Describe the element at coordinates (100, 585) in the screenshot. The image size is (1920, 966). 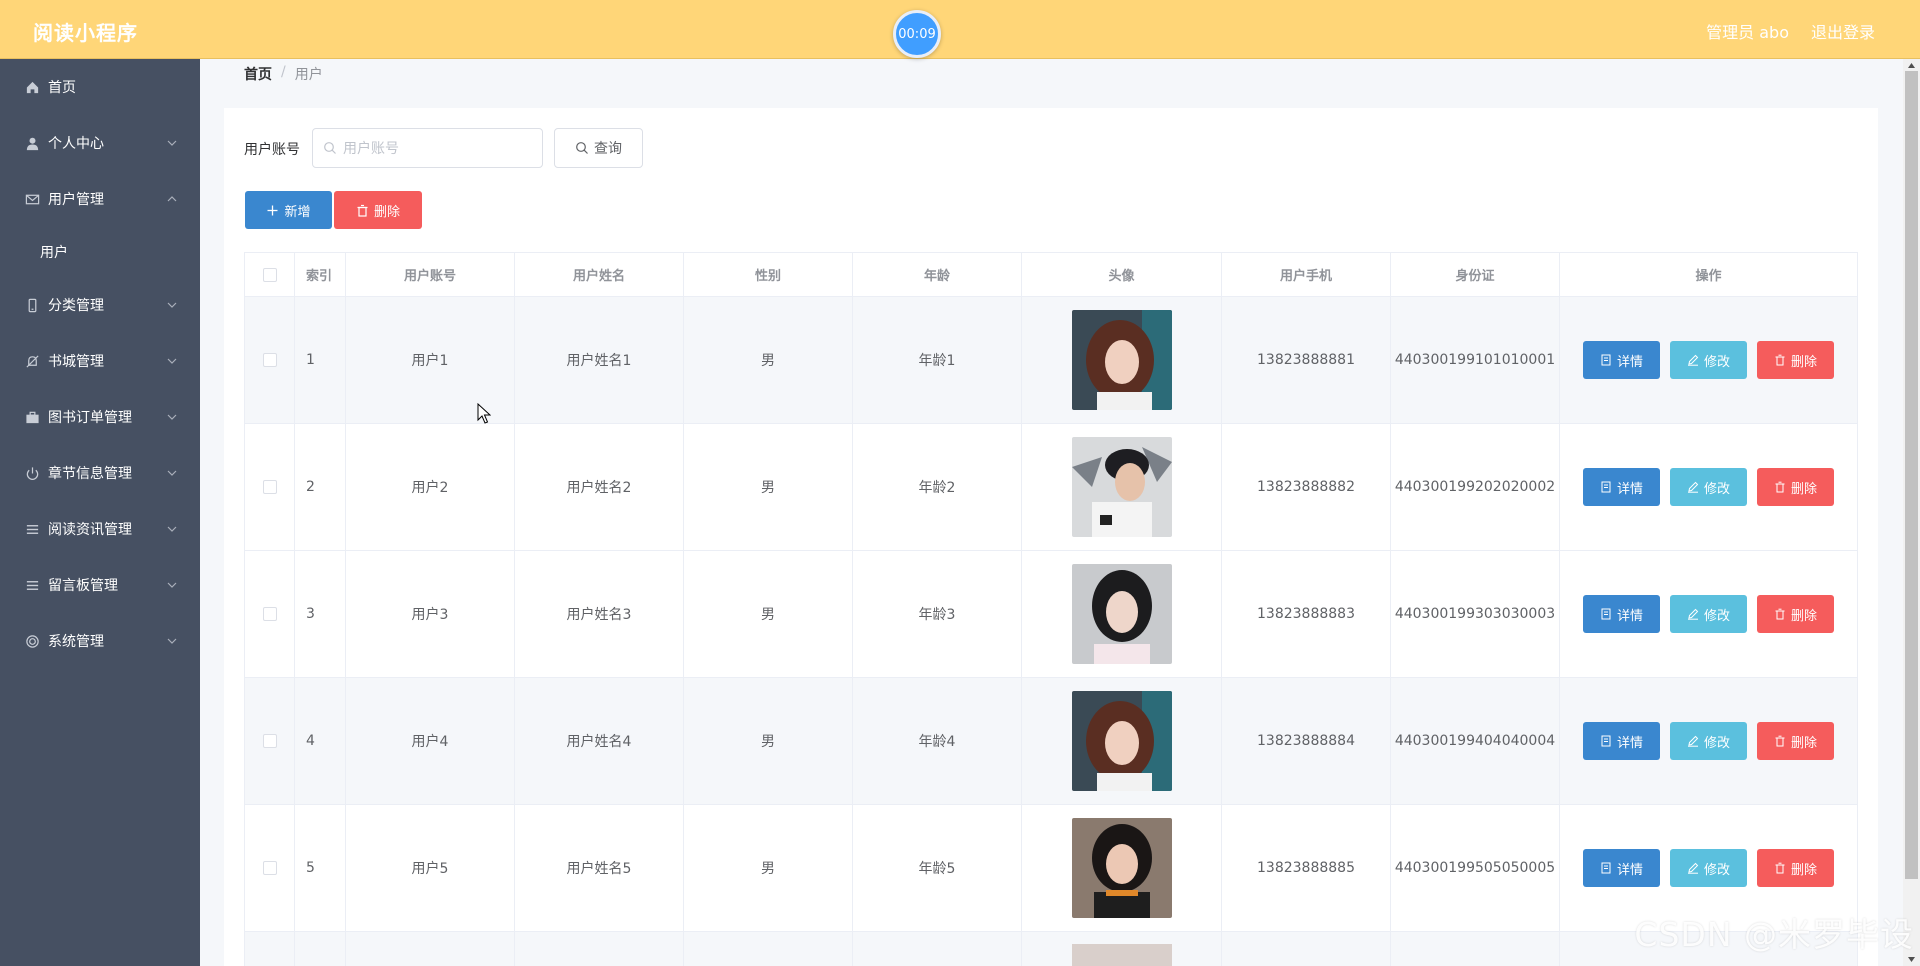
I see `sidebar-item-message-board-management: 留言板管理` at that location.